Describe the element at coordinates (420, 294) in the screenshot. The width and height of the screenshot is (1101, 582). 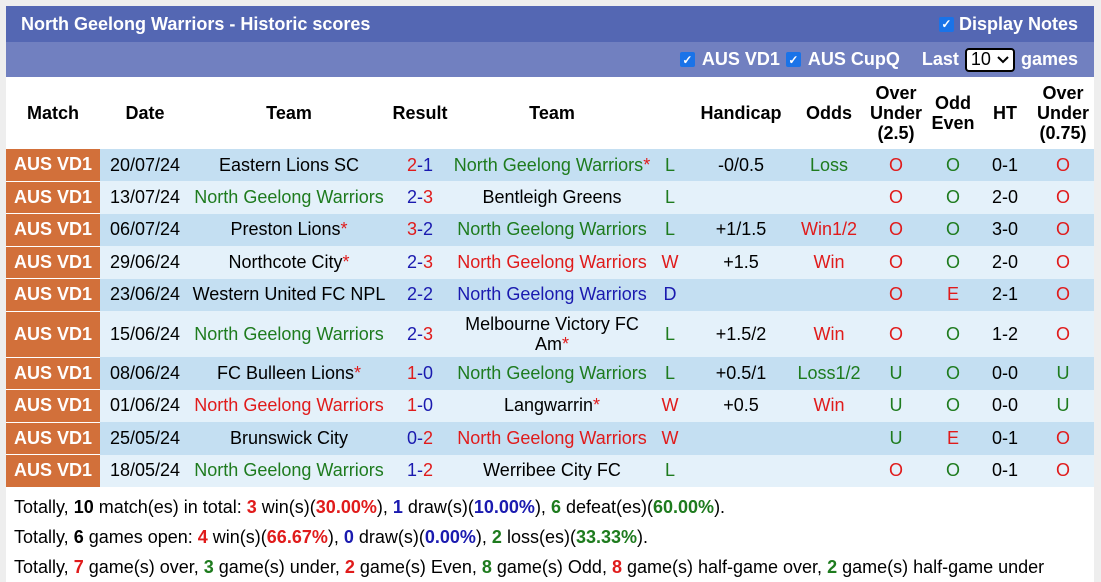
I see `result-cell: 2-2` at that location.